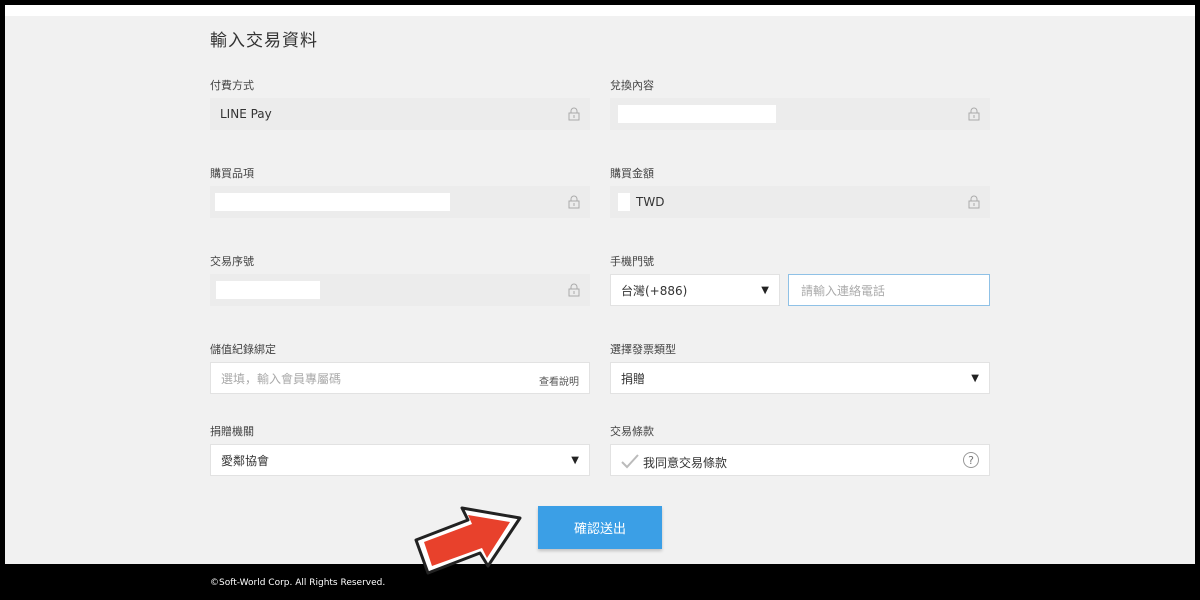  What do you see at coordinates (632, 261) in the screenshot?
I see `phone-label: 手機門號` at bounding box center [632, 261].